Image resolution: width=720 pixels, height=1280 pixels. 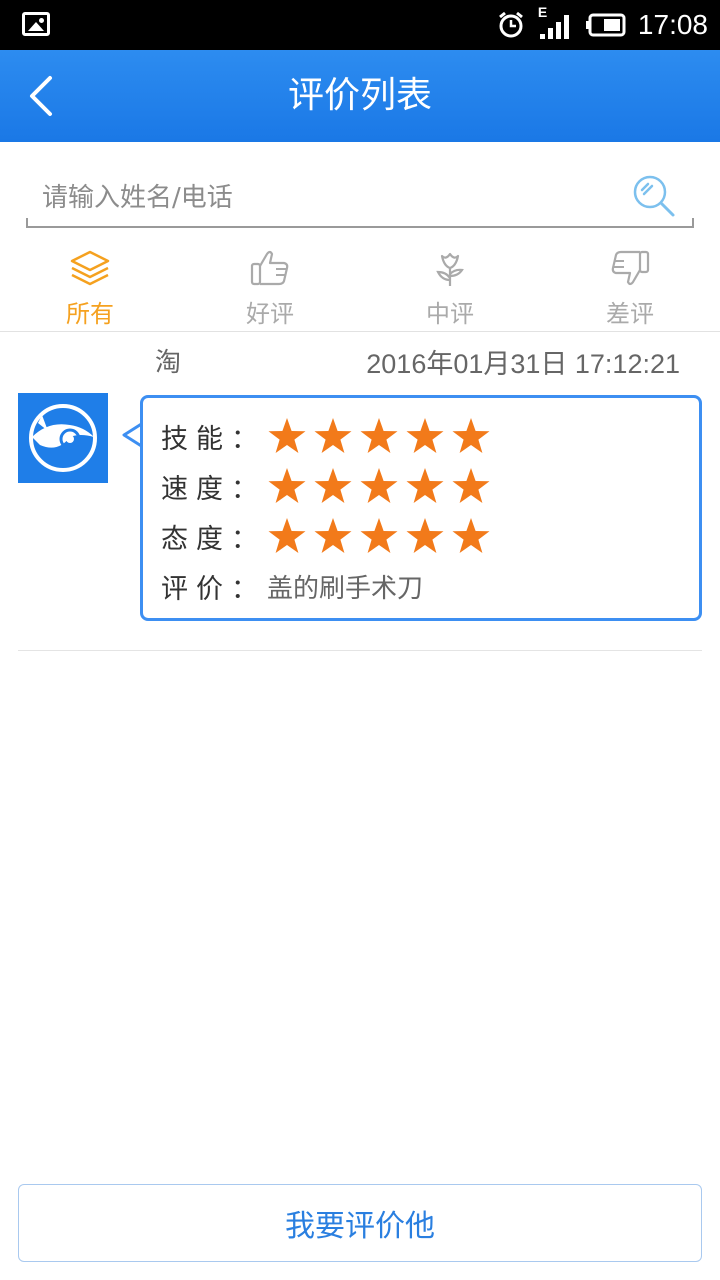 What do you see at coordinates (168, 363) in the screenshot?
I see `reviewer-name: 淘` at bounding box center [168, 363].